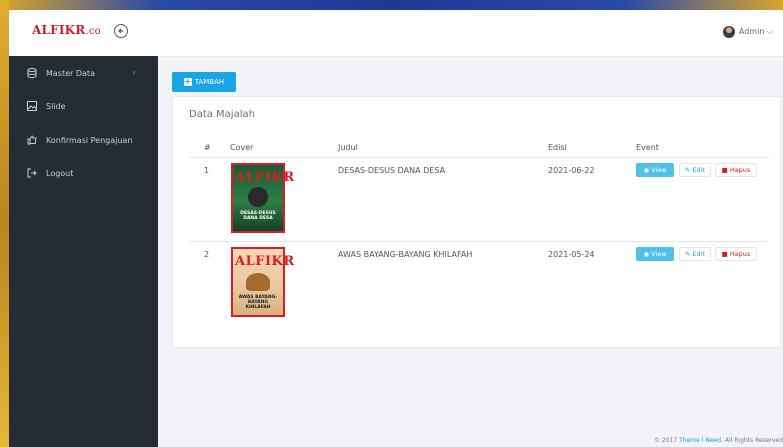 The image size is (783, 447). What do you see at coordinates (479, 157) in the screenshot?
I see `header-divider` at bounding box center [479, 157].